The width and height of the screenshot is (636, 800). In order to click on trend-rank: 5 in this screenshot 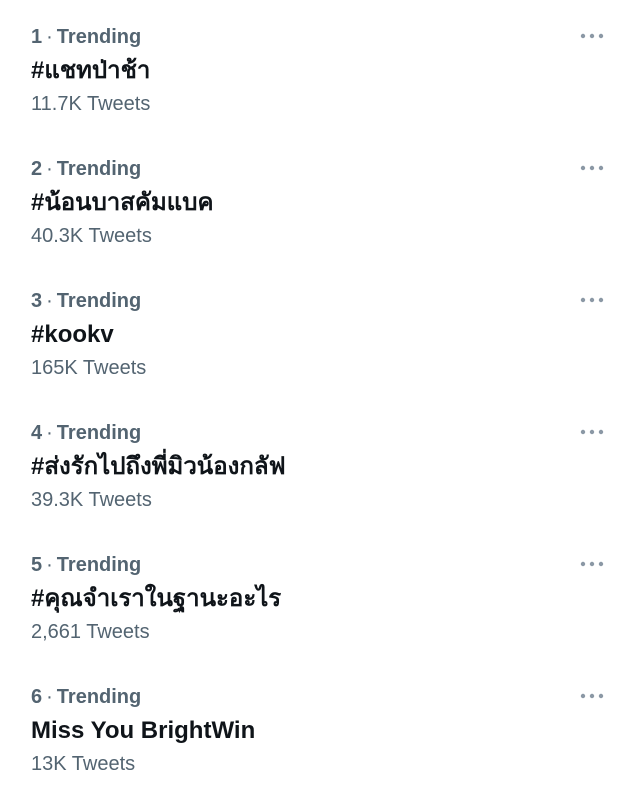, I will do `click(37, 565)`.